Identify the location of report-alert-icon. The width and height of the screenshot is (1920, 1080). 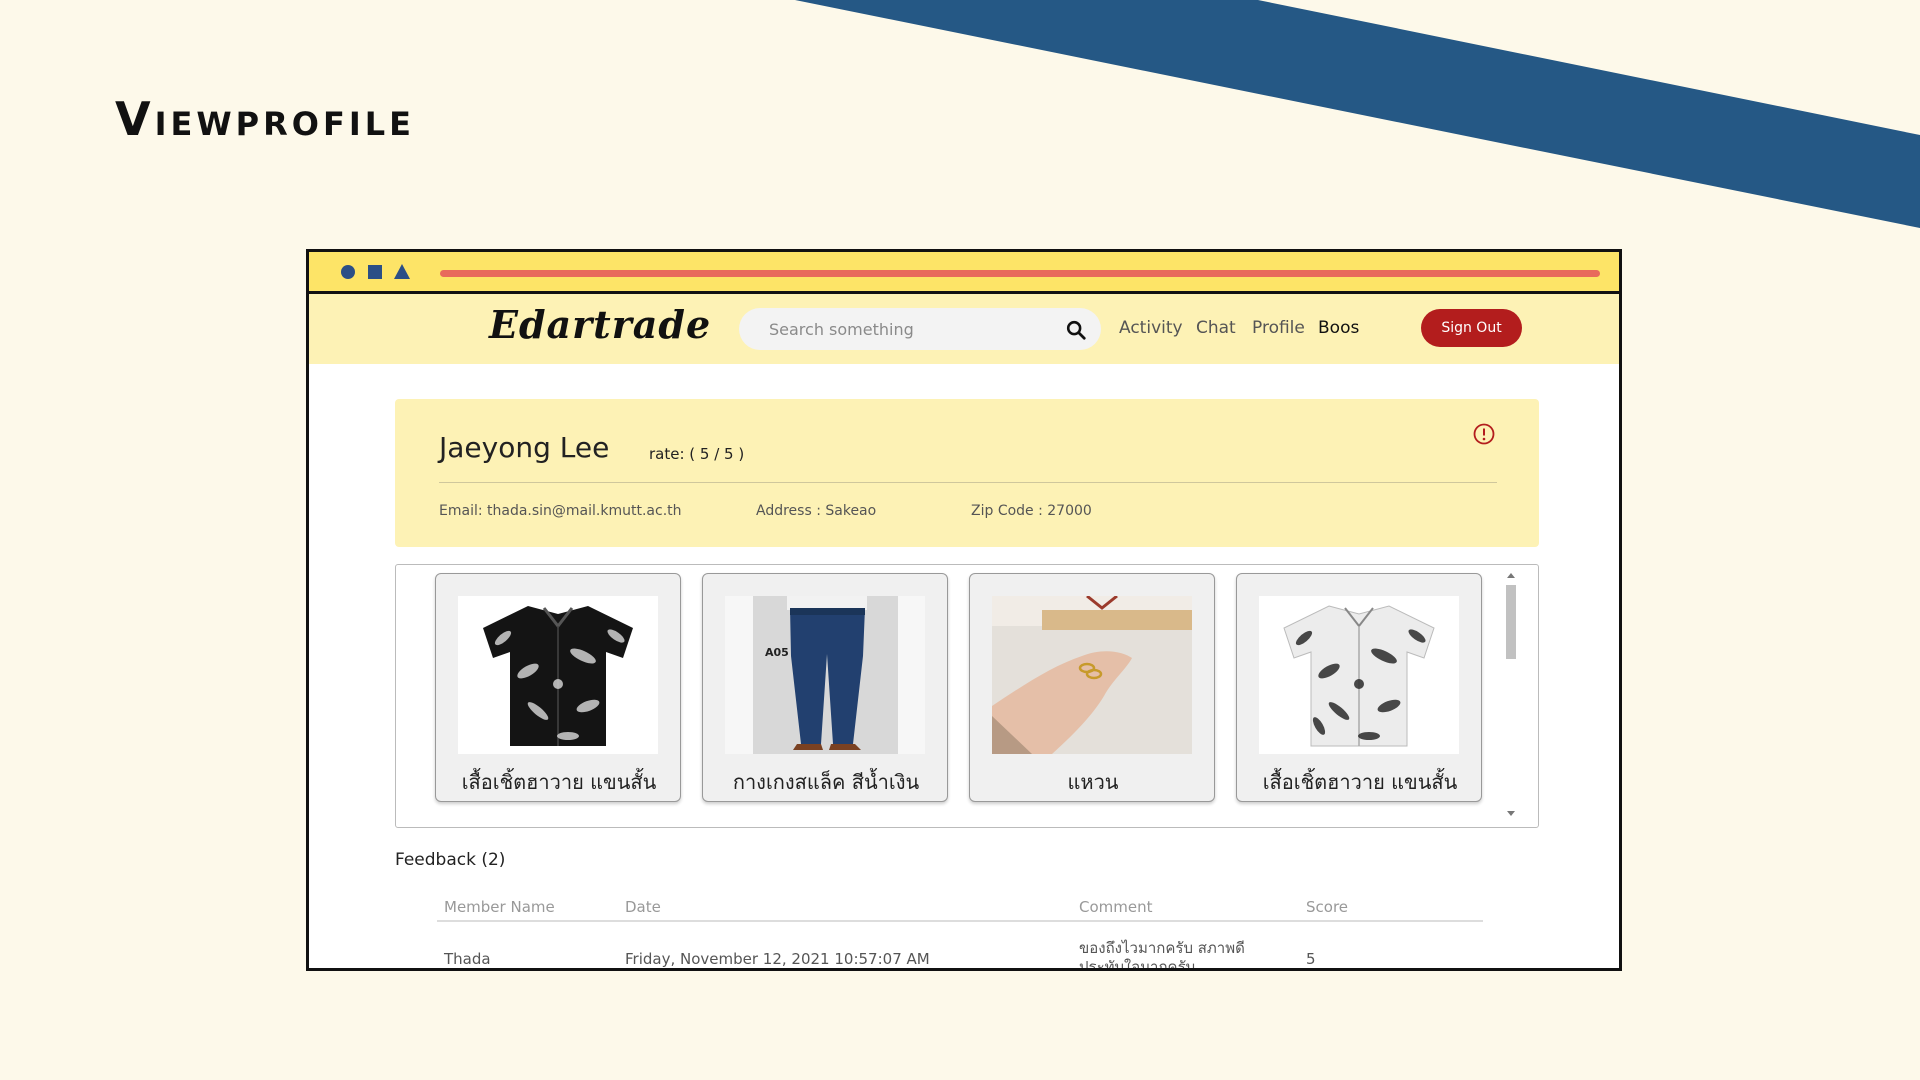
(1484, 434).